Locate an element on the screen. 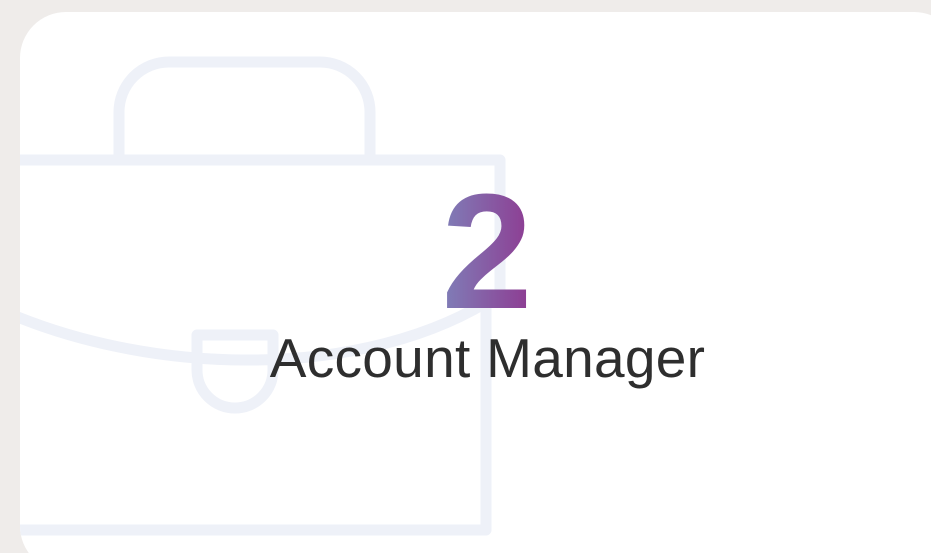 The image size is (931, 553). svg-text: 2 is located at coordinates (486, 251).